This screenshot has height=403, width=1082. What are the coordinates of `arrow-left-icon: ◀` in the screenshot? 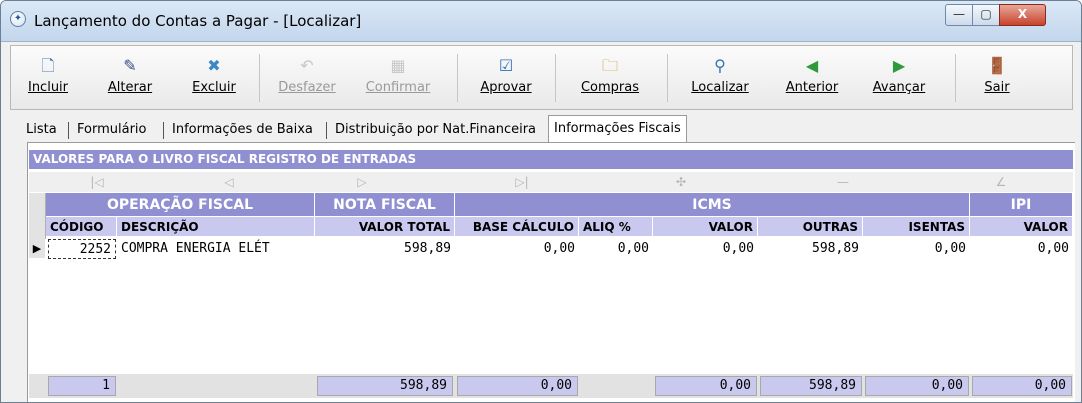 It's located at (812, 65).